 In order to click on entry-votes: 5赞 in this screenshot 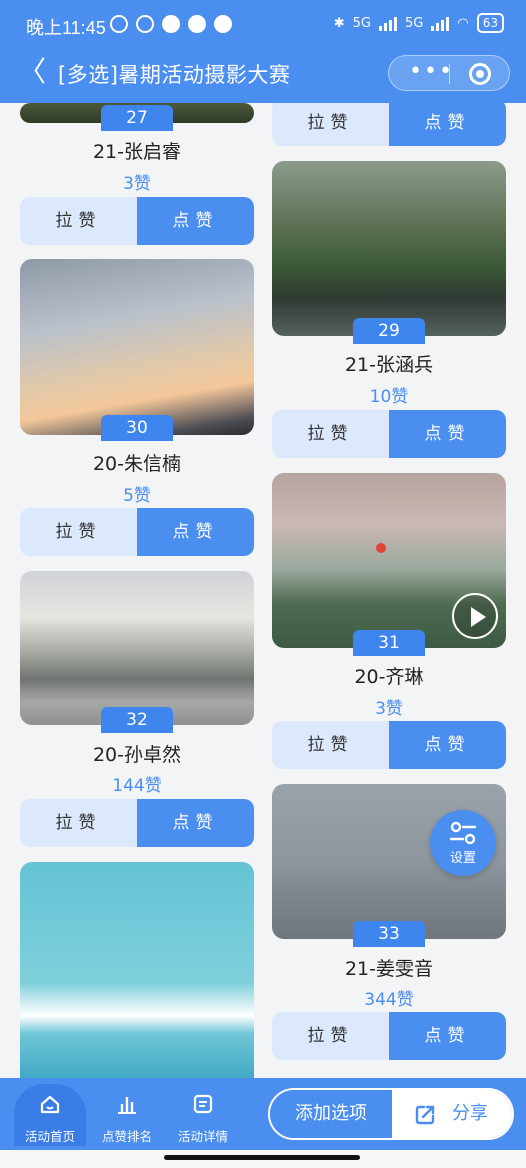, I will do `click(137, 496)`.